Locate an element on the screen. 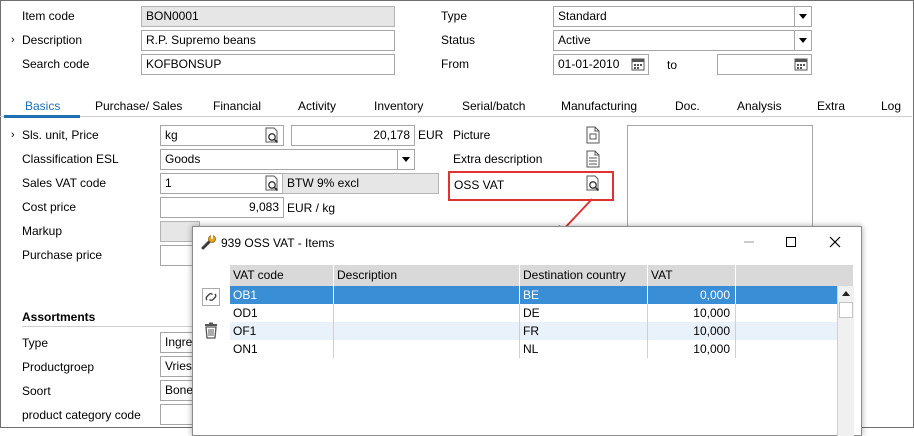 The height and width of the screenshot is (436, 914). item-code-field: BON0001 is located at coordinates (268, 16).